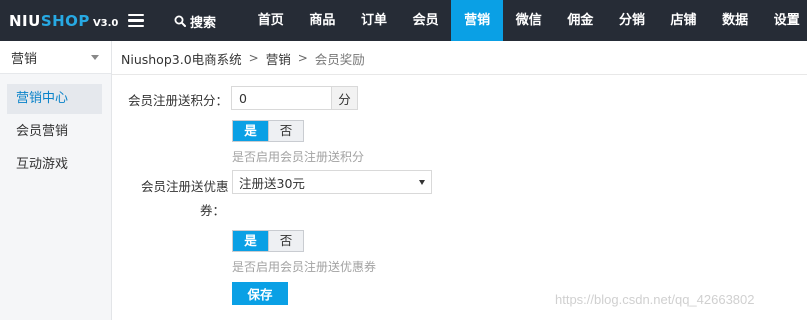 This screenshot has width=807, height=320. What do you see at coordinates (374, 20) in the screenshot?
I see `nav-item-orders: 订单` at bounding box center [374, 20].